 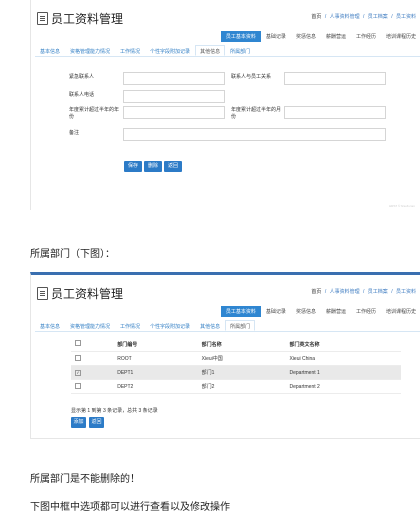 What do you see at coordinates (343, 358) in the screenshot?
I see `dept-english-name: Xieui China` at bounding box center [343, 358].